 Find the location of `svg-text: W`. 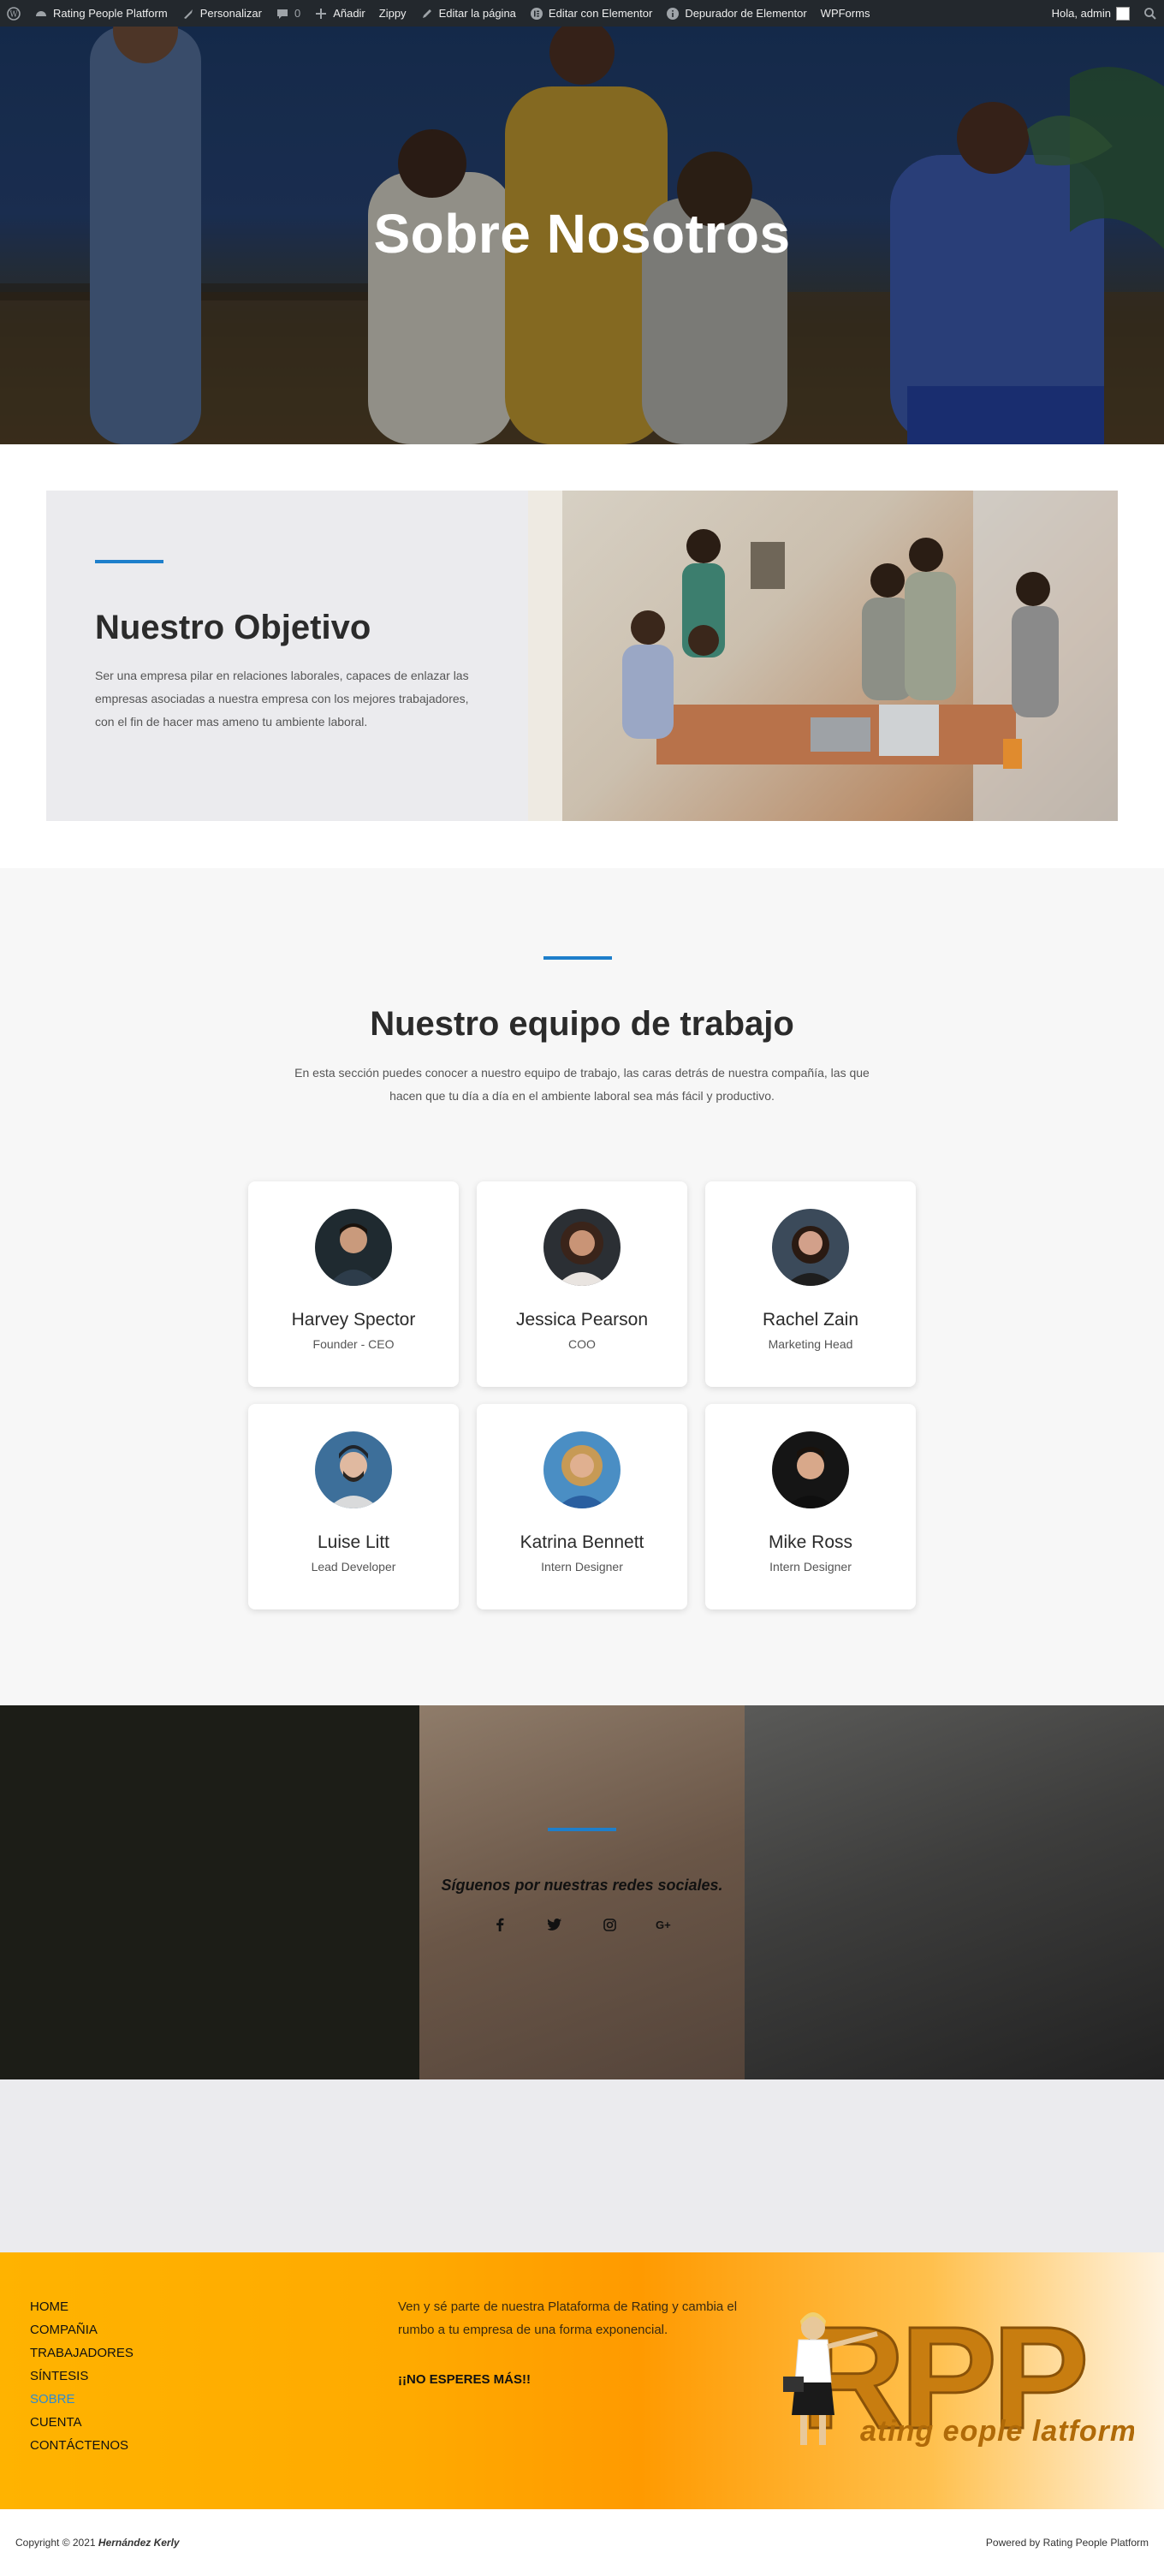

svg-text: W is located at coordinates (13, 15).